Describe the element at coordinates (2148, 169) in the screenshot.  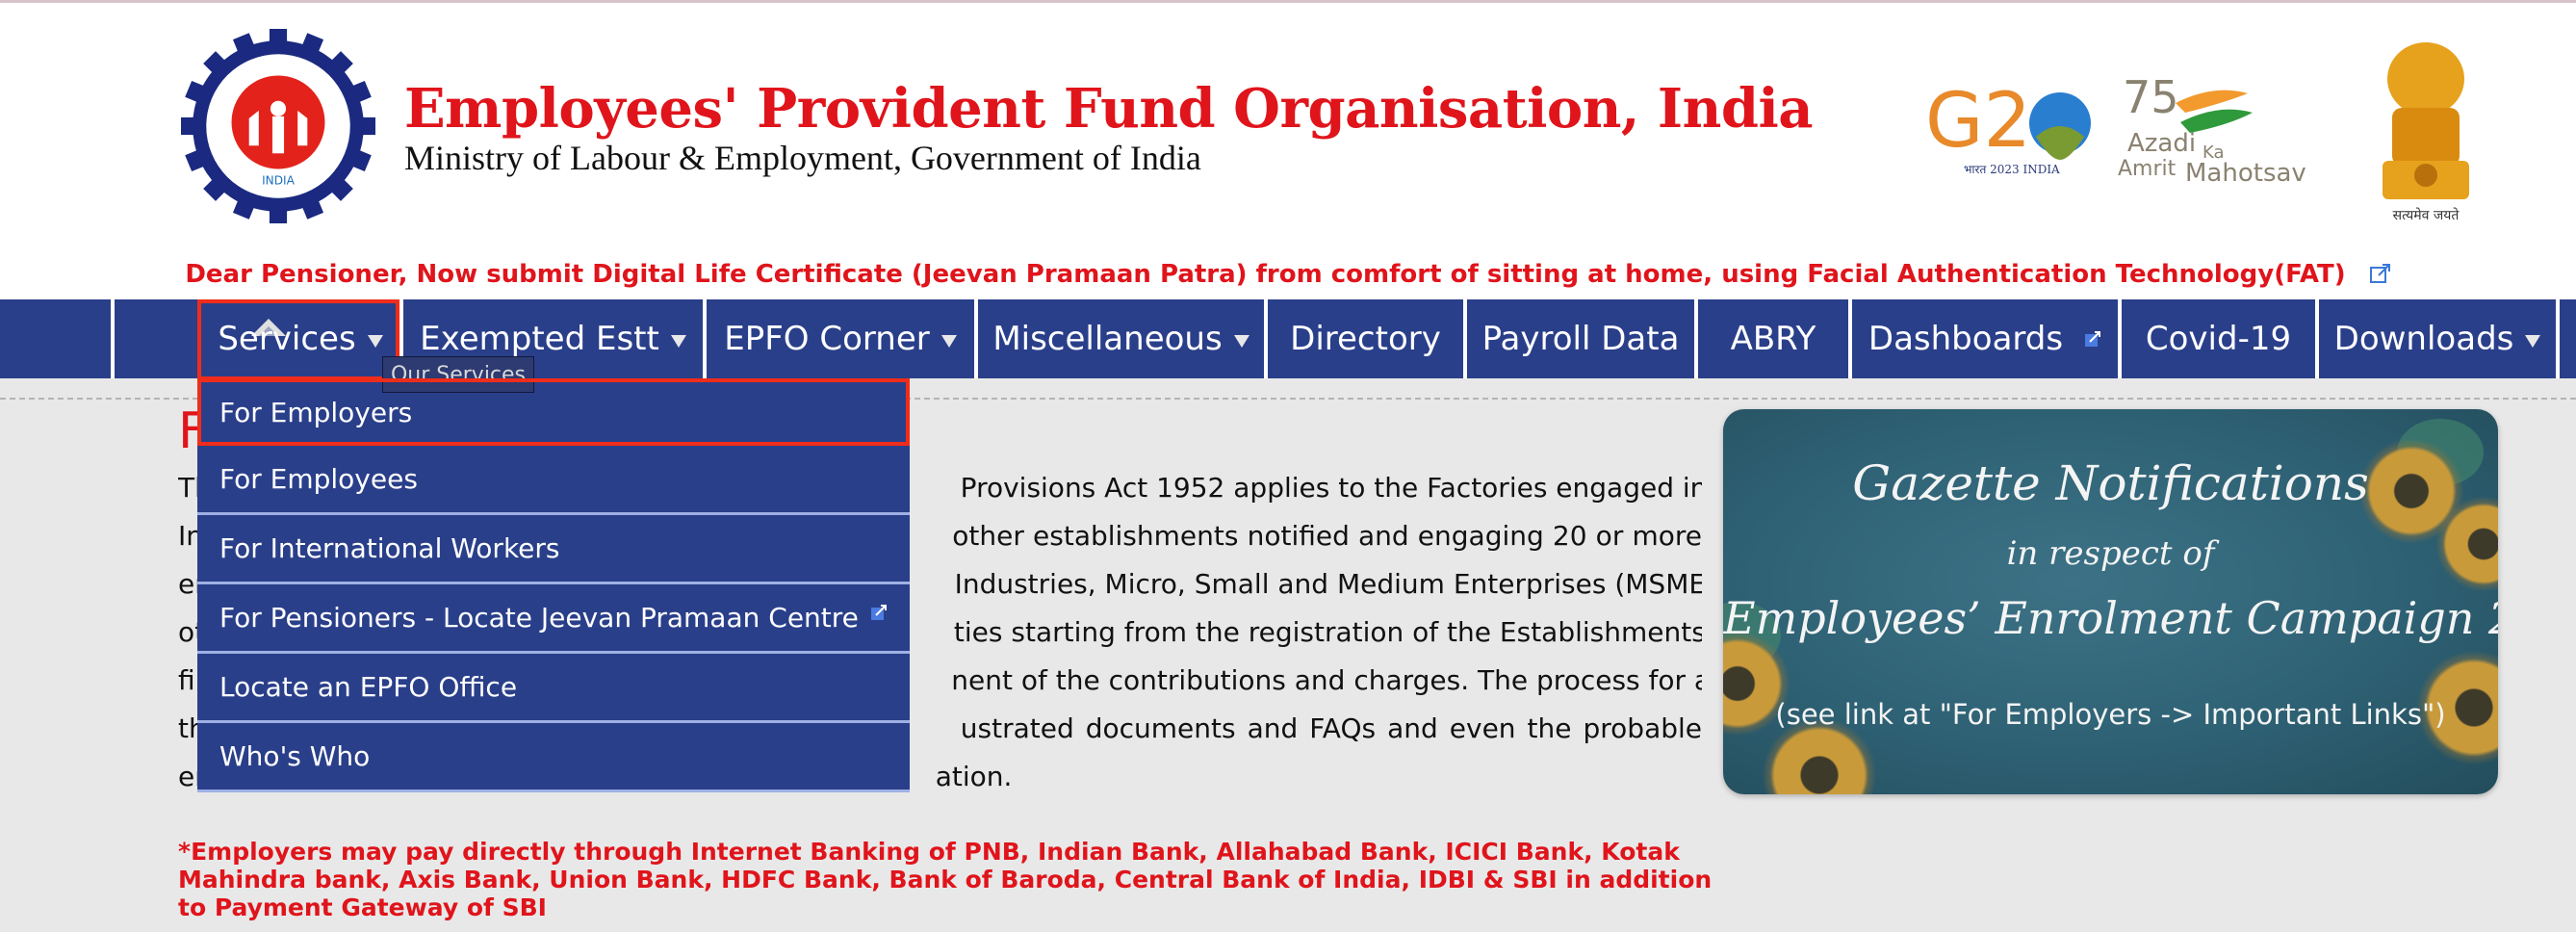
I see `svg-text: Amrit` at that location.